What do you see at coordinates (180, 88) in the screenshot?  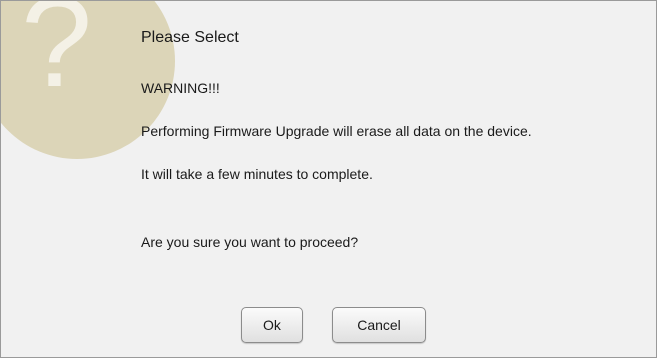 I see `warning-text: WARNING!!!` at bounding box center [180, 88].